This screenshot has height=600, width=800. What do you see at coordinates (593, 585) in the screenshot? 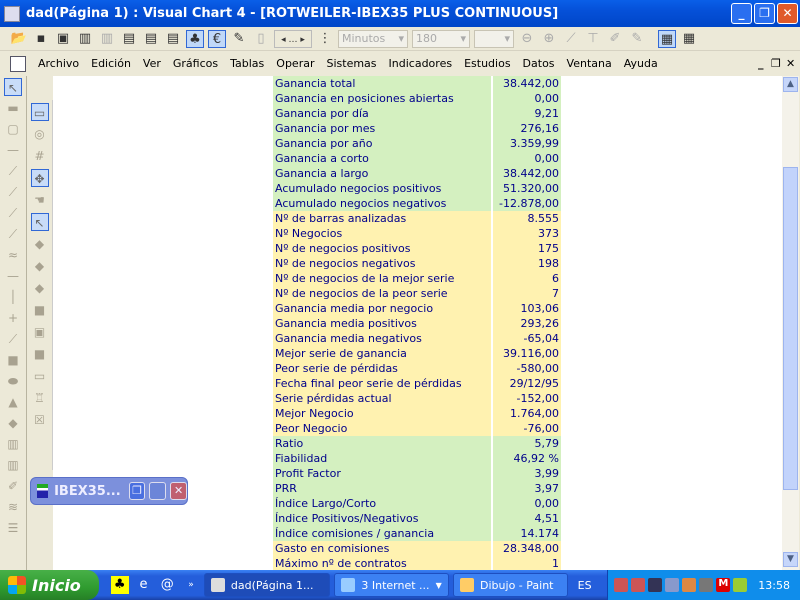
I see `language-indicator: ES` at bounding box center [593, 585].